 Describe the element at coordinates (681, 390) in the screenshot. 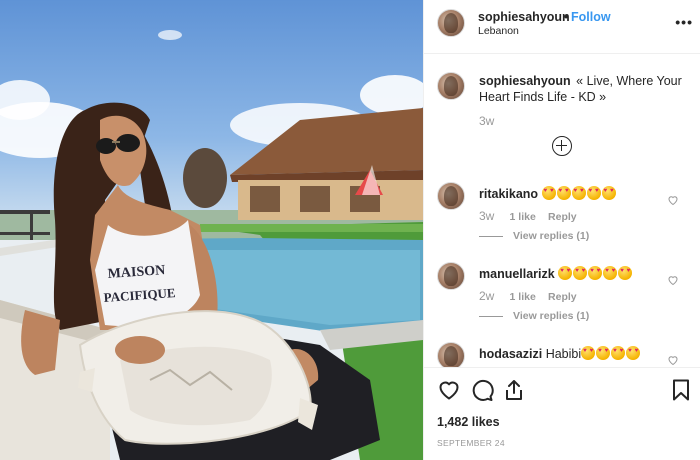

I see `bookmark-icon` at that location.